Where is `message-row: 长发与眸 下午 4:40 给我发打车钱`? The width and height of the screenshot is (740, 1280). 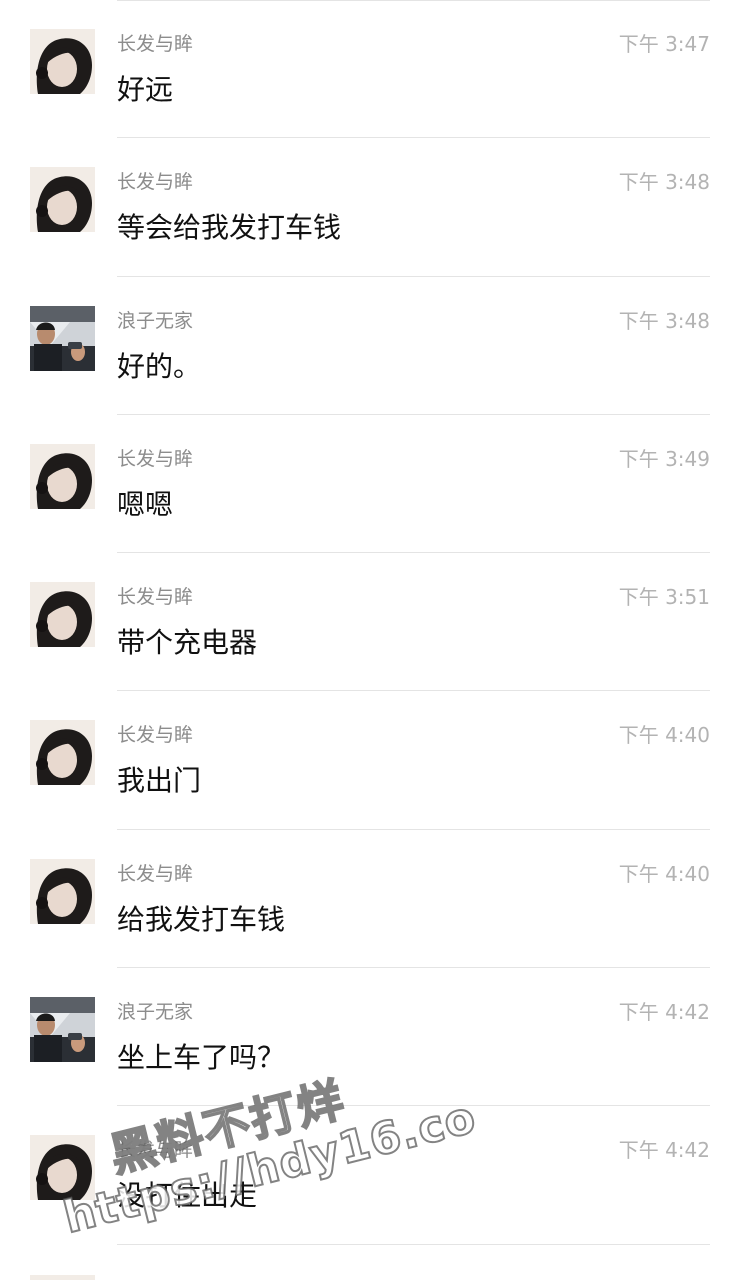 message-row: 长发与眸 下午 4:40 给我发打车钱 is located at coordinates (370, 899).